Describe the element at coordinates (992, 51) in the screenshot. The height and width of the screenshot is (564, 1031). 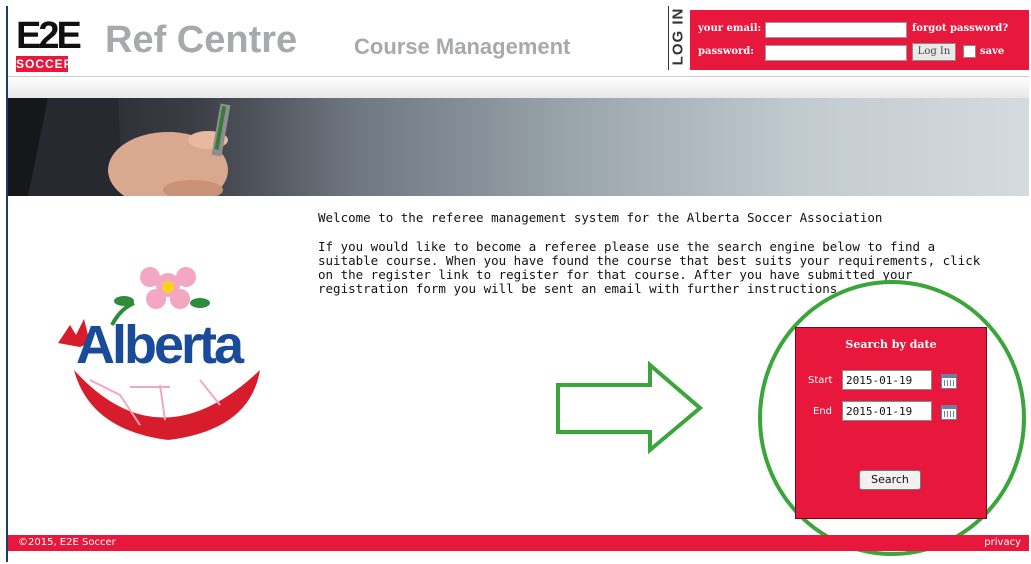
I see `save-label: save` at that location.